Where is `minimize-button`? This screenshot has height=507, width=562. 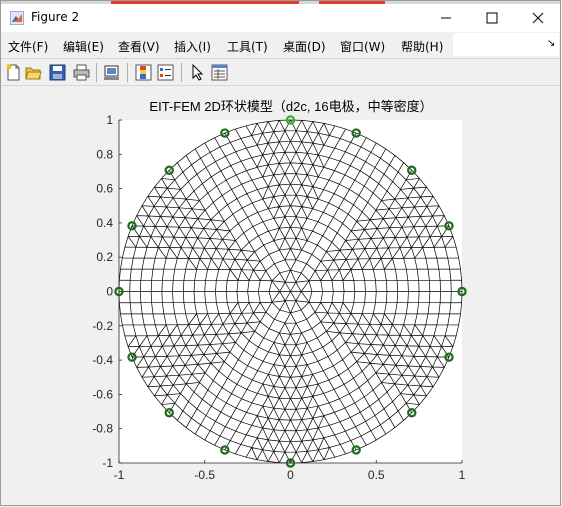 minimize-button is located at coordinates (446, 18).